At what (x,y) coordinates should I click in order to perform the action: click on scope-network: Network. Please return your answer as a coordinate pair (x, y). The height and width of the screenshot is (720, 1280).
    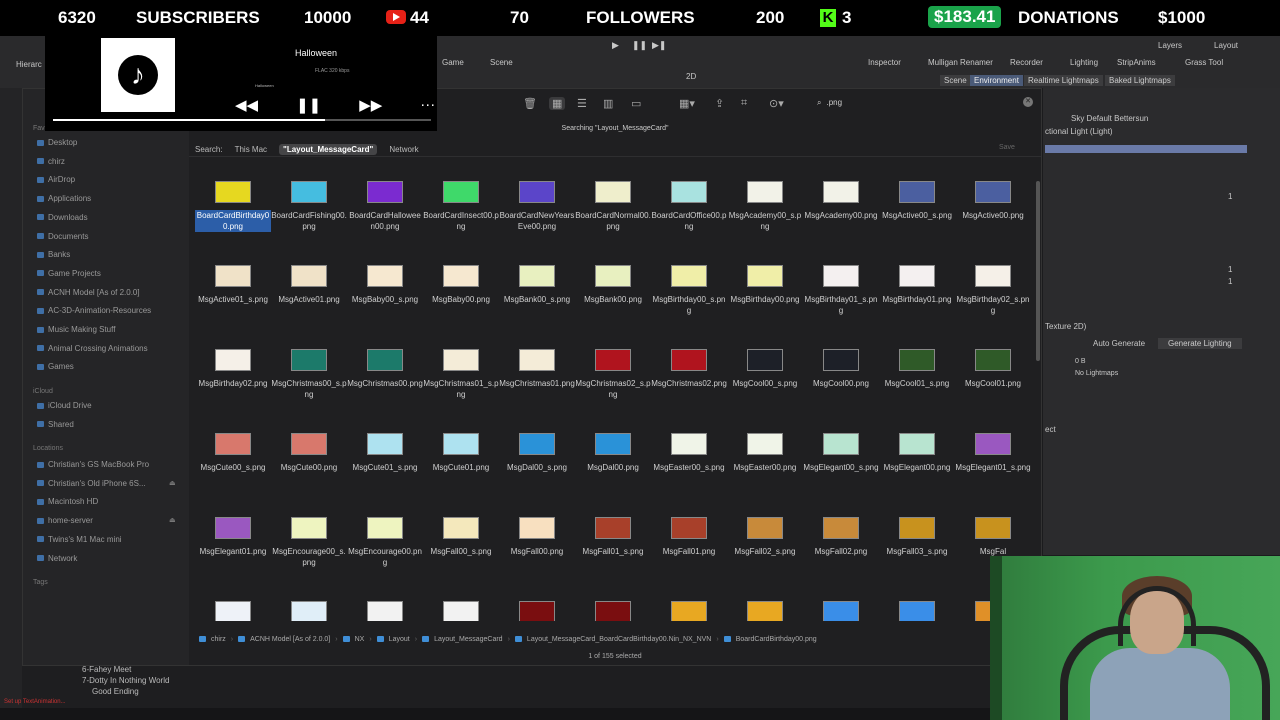
    Looking at the image, I should click on (403, 149).